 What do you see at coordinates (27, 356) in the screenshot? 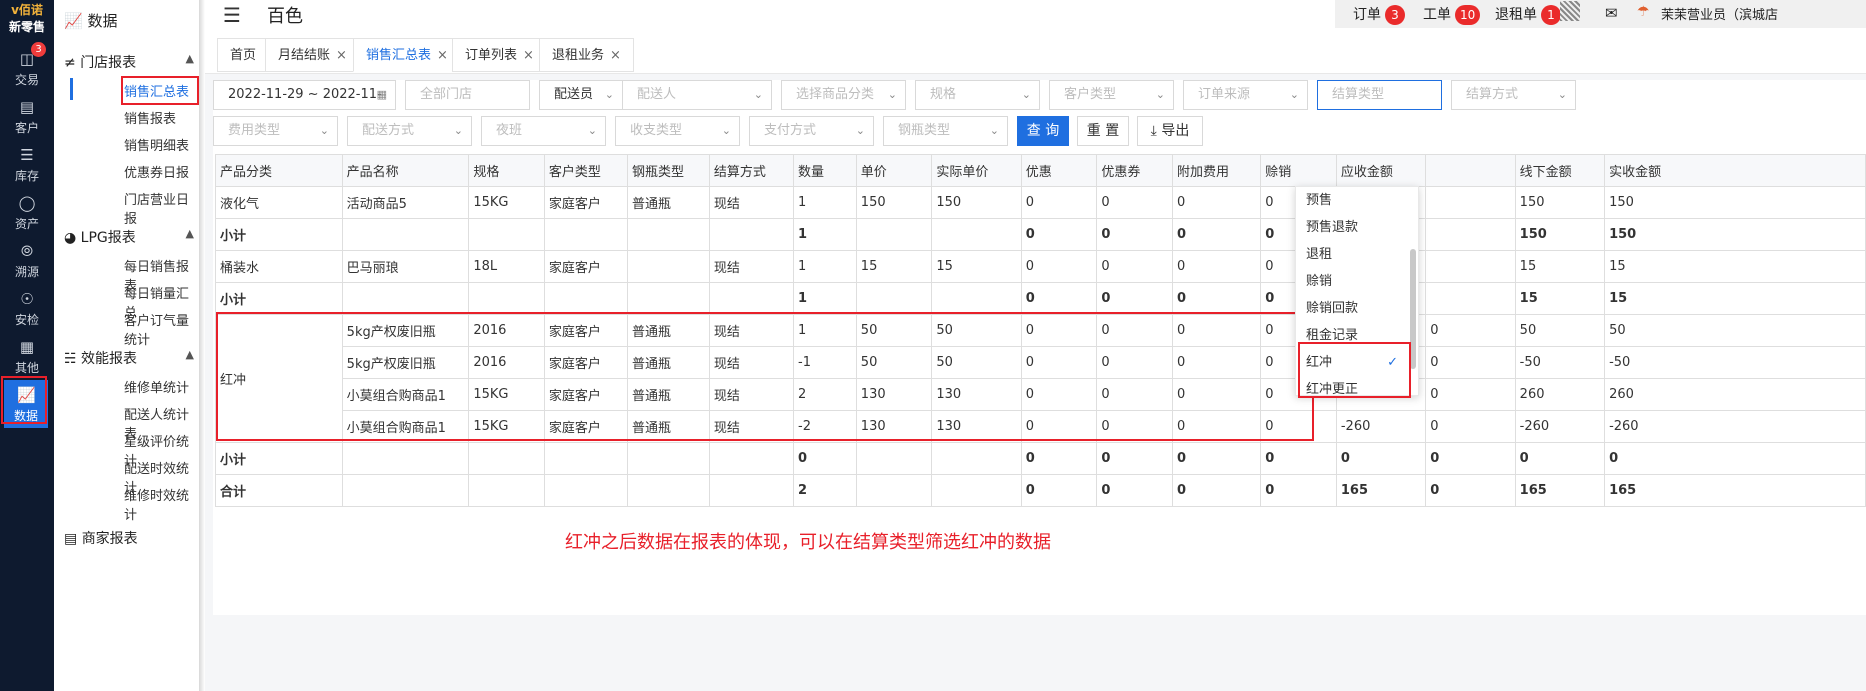
I see `nav-item-other: ▦ 其他` at bounding box center [27, 356].